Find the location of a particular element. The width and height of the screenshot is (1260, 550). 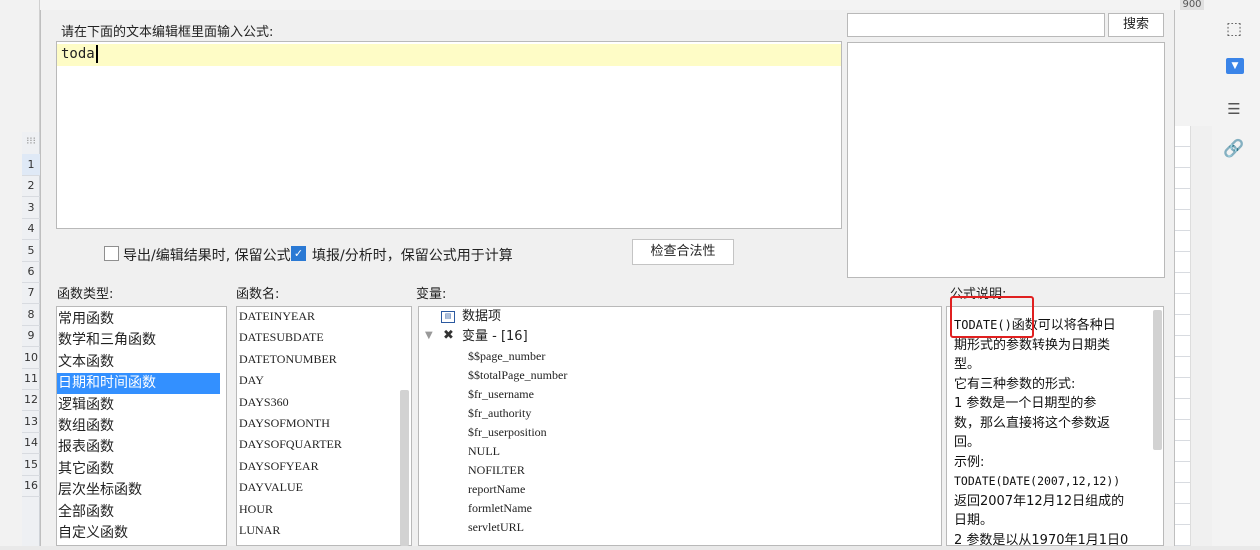

row-number: 12 is located at coordinates (31, 400).